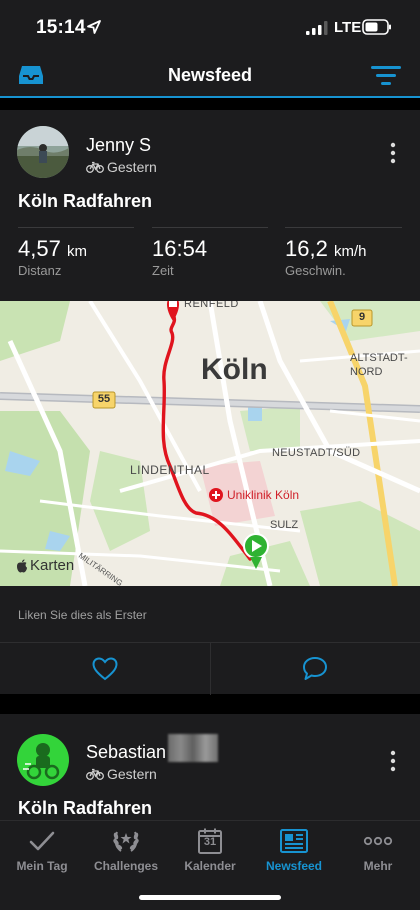 The image size is (420, 910). Describe the element at coordinates (193, 748) in the screenshot. I see `redacted-name` at that location.